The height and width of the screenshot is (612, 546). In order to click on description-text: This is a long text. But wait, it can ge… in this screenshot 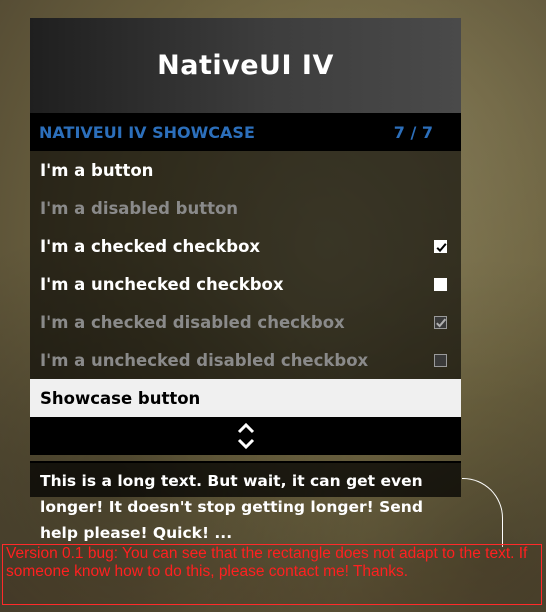, I will do `click(231, 507)`.